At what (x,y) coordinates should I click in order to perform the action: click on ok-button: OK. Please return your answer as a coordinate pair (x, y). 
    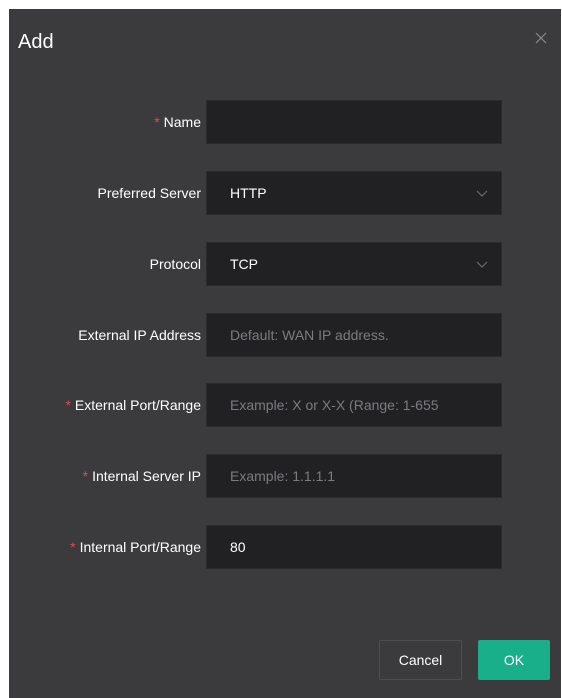
    Looking at the image, I should click on (514, 660).